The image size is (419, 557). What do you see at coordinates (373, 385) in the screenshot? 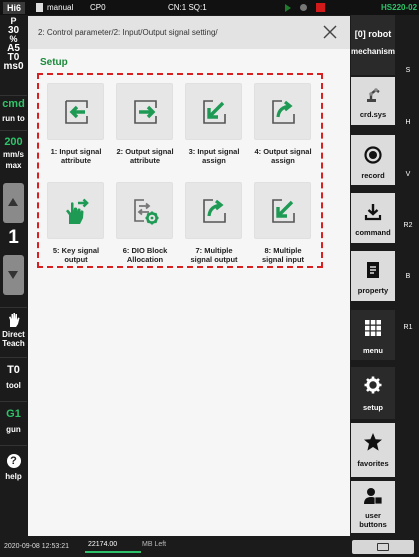
I see `gear-icon` at bounding box center [373, 385].